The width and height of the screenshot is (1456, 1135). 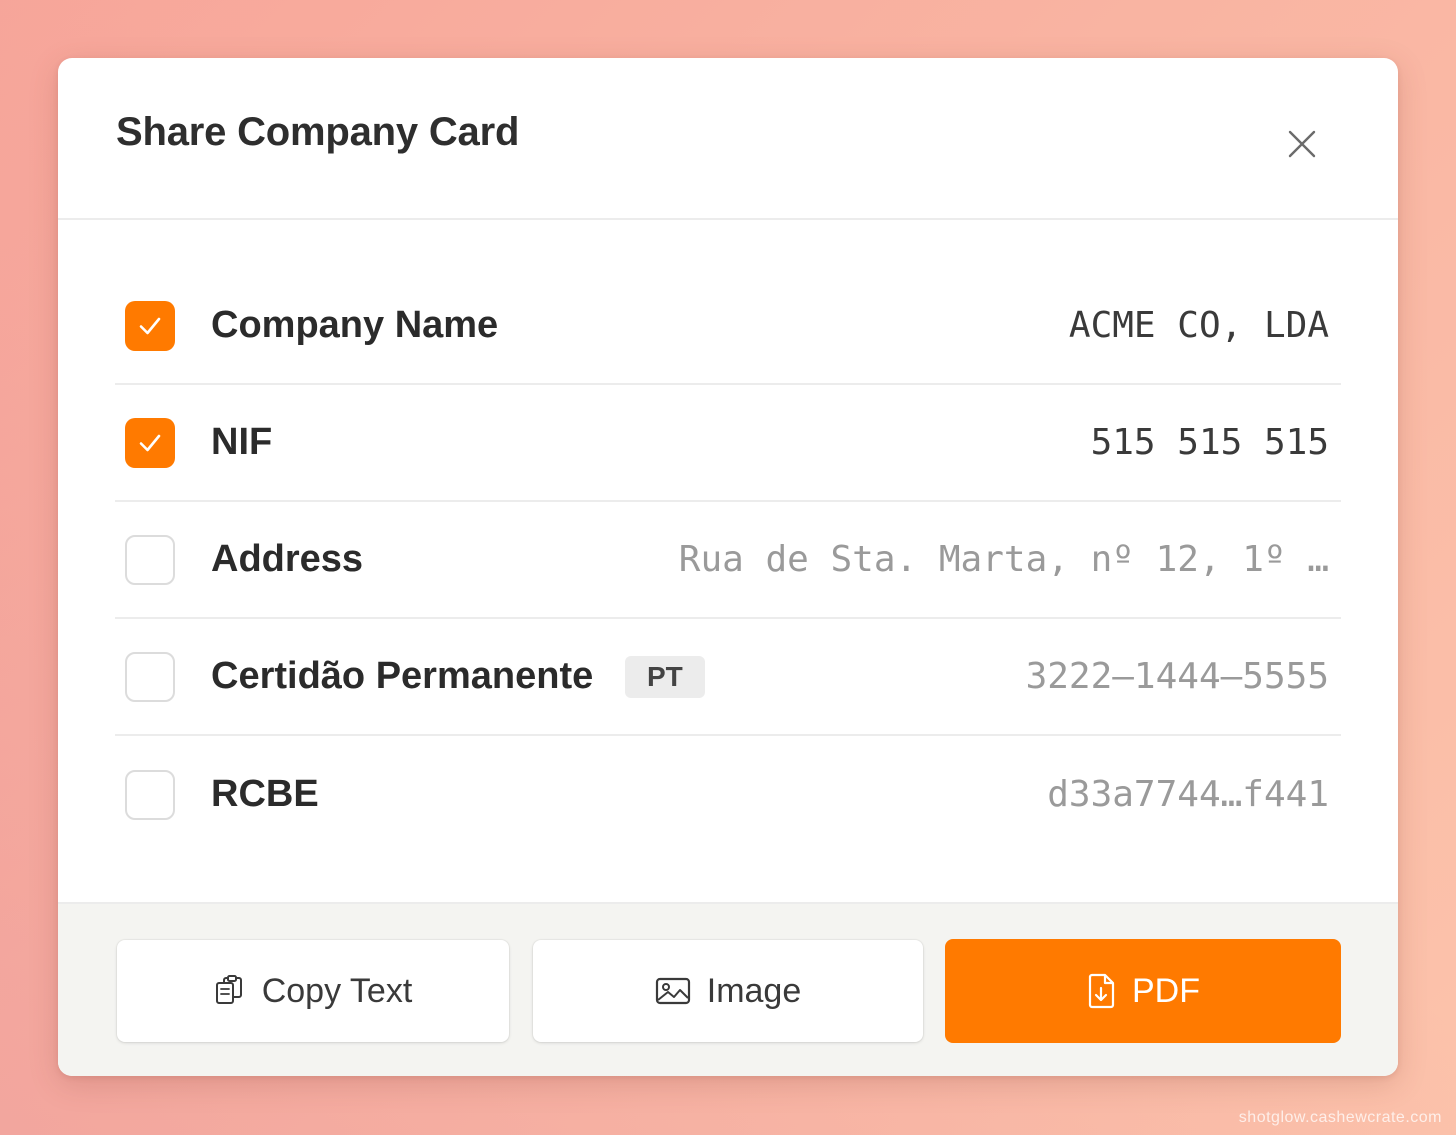 What do you see at coordinates (355, 325) in the screenshot?
I see `company-name-label: Company Name` at bounding box center [355, 325].